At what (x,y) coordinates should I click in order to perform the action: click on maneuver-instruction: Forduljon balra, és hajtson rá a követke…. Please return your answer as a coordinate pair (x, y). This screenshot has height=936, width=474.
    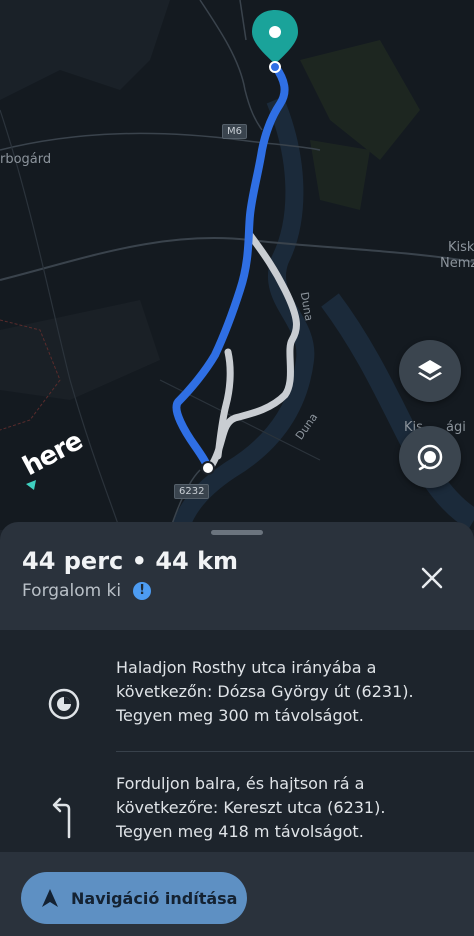
    Looking at the image, I should click on (251, 807).